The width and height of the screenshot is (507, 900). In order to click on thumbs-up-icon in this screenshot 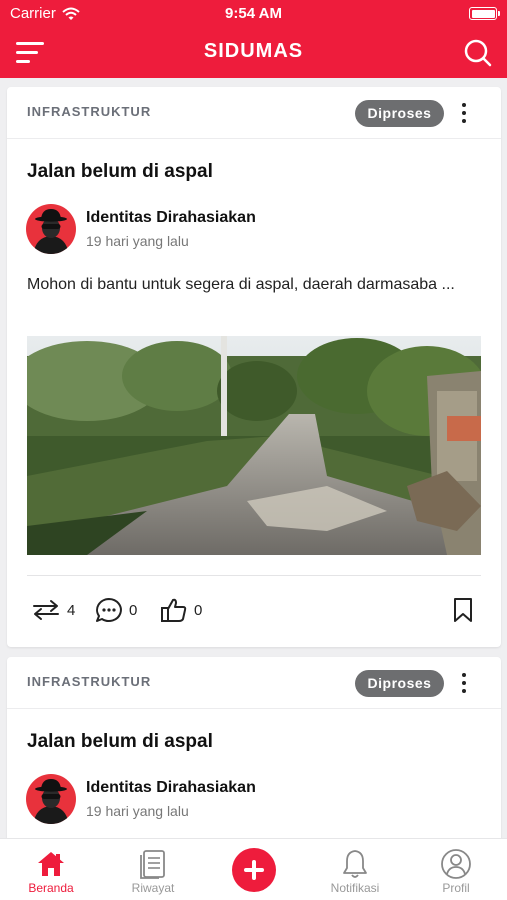, I will do `click(174, 610)`.